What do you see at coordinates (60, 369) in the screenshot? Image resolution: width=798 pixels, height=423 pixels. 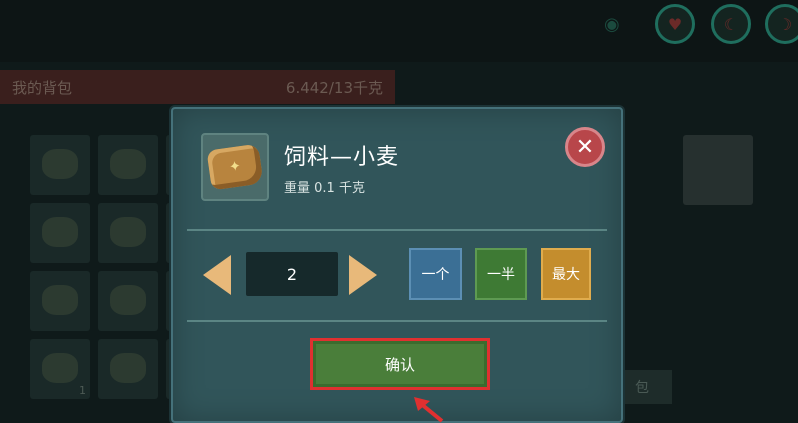 I see `inventory-slot: 1` at bounding box center [60, 369].